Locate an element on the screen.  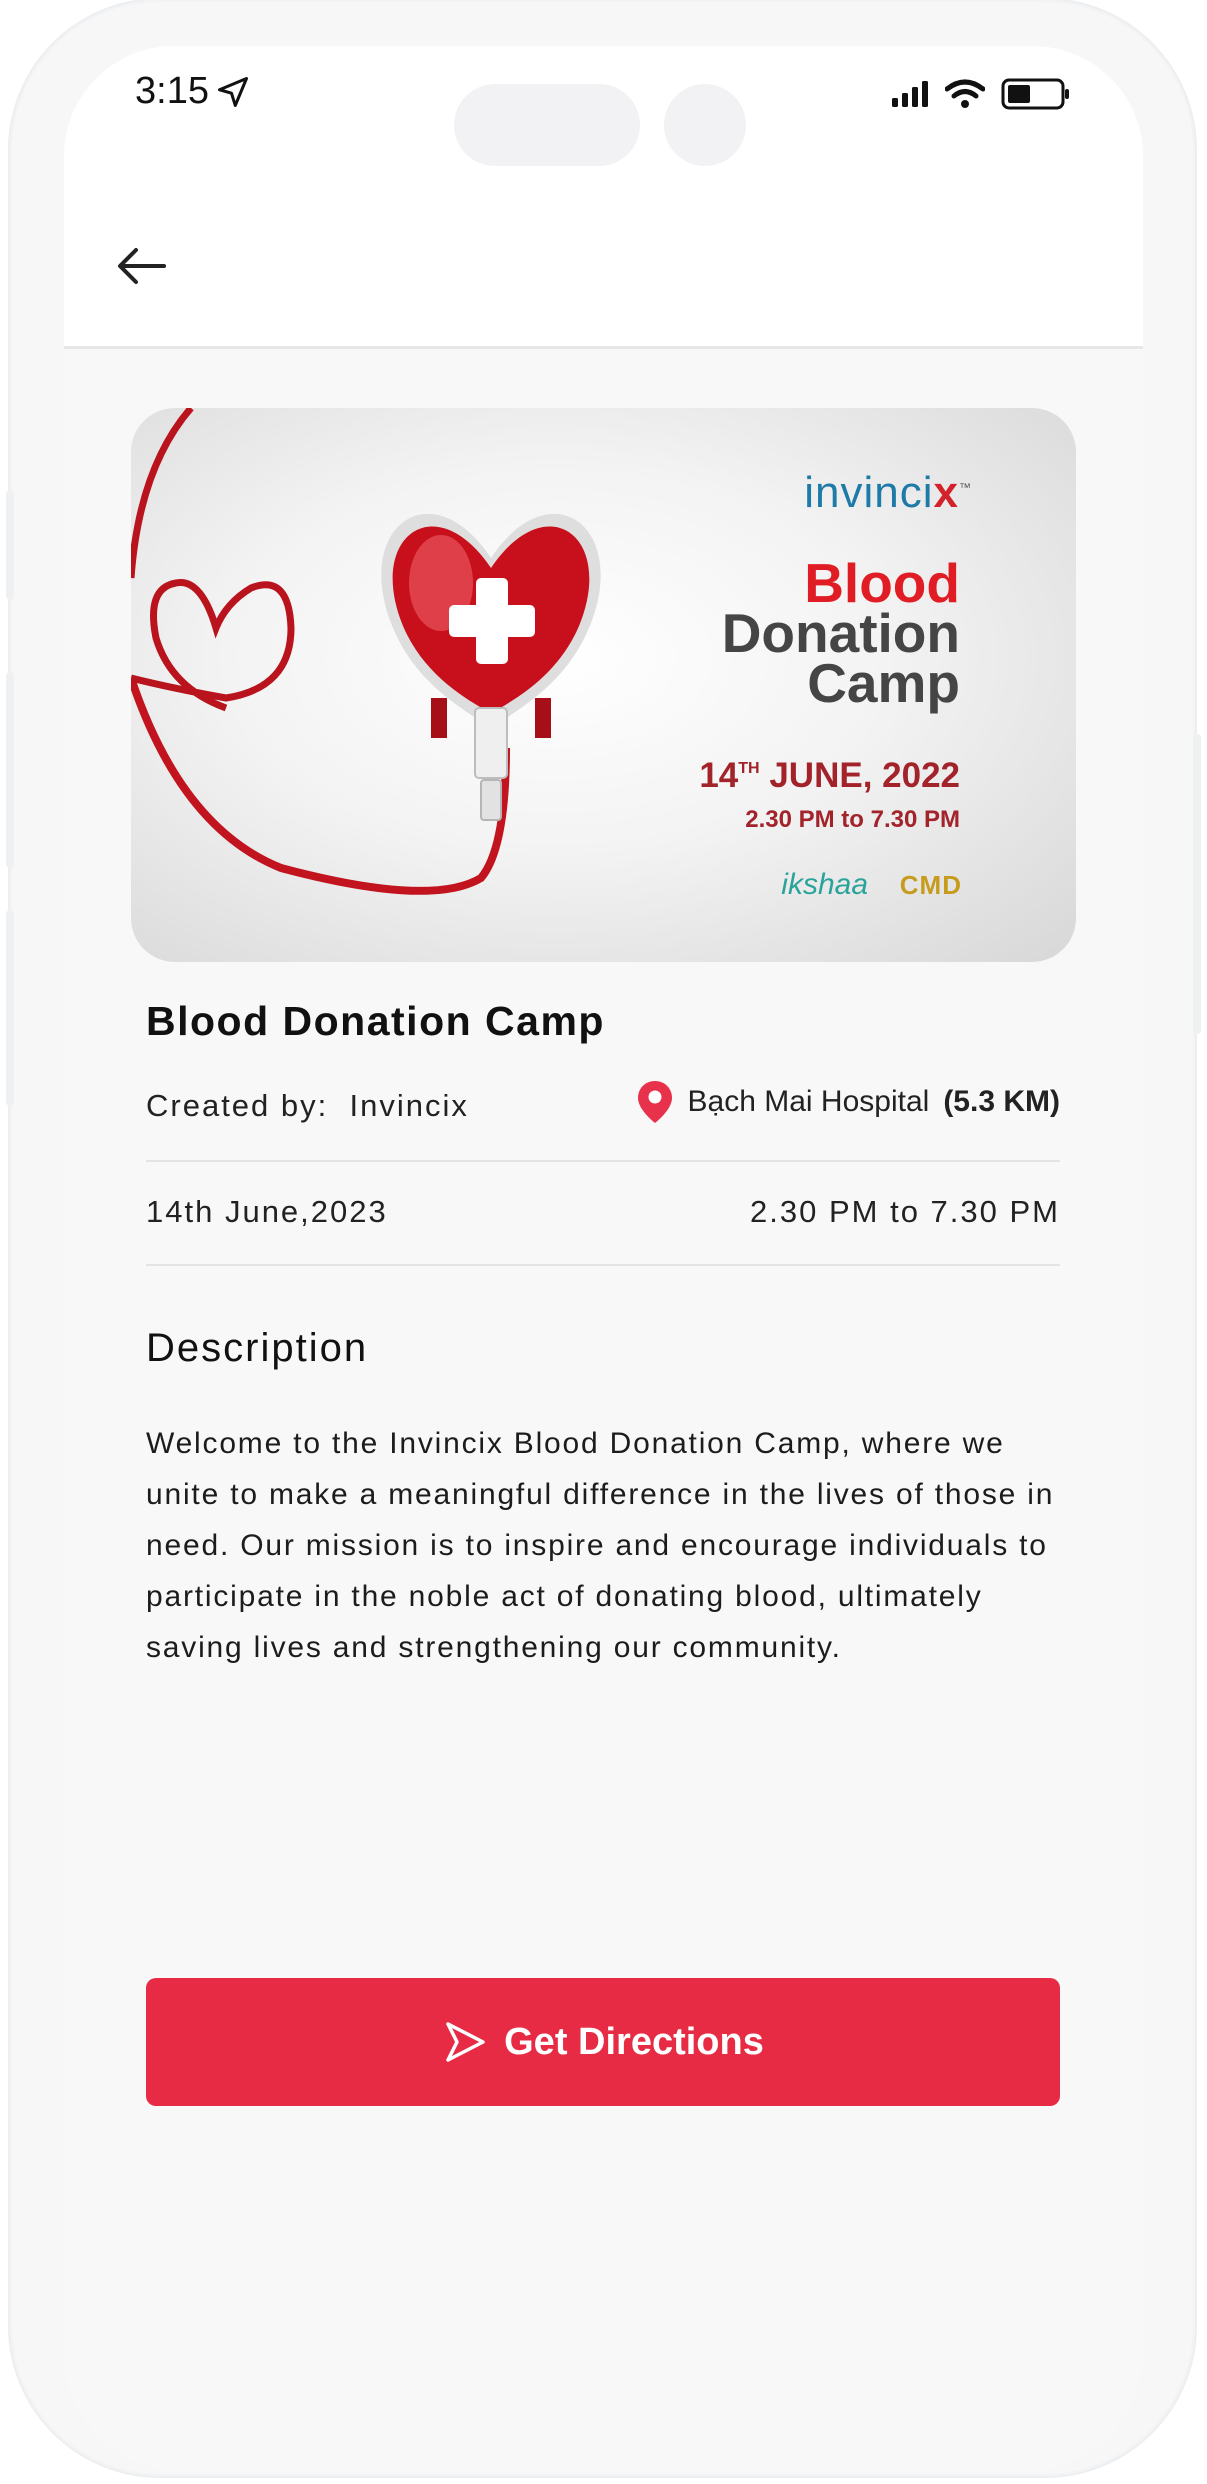
created-by: Created by: Invincix is located at coordinates (307, 1106).